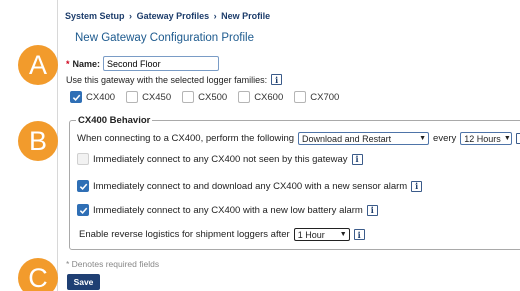 Image resolution: width=520 pixels, height=291 pixels. Describe the element at coordinates (68, 63) in the screenshot. I see `required-asterisk: *` at that location.